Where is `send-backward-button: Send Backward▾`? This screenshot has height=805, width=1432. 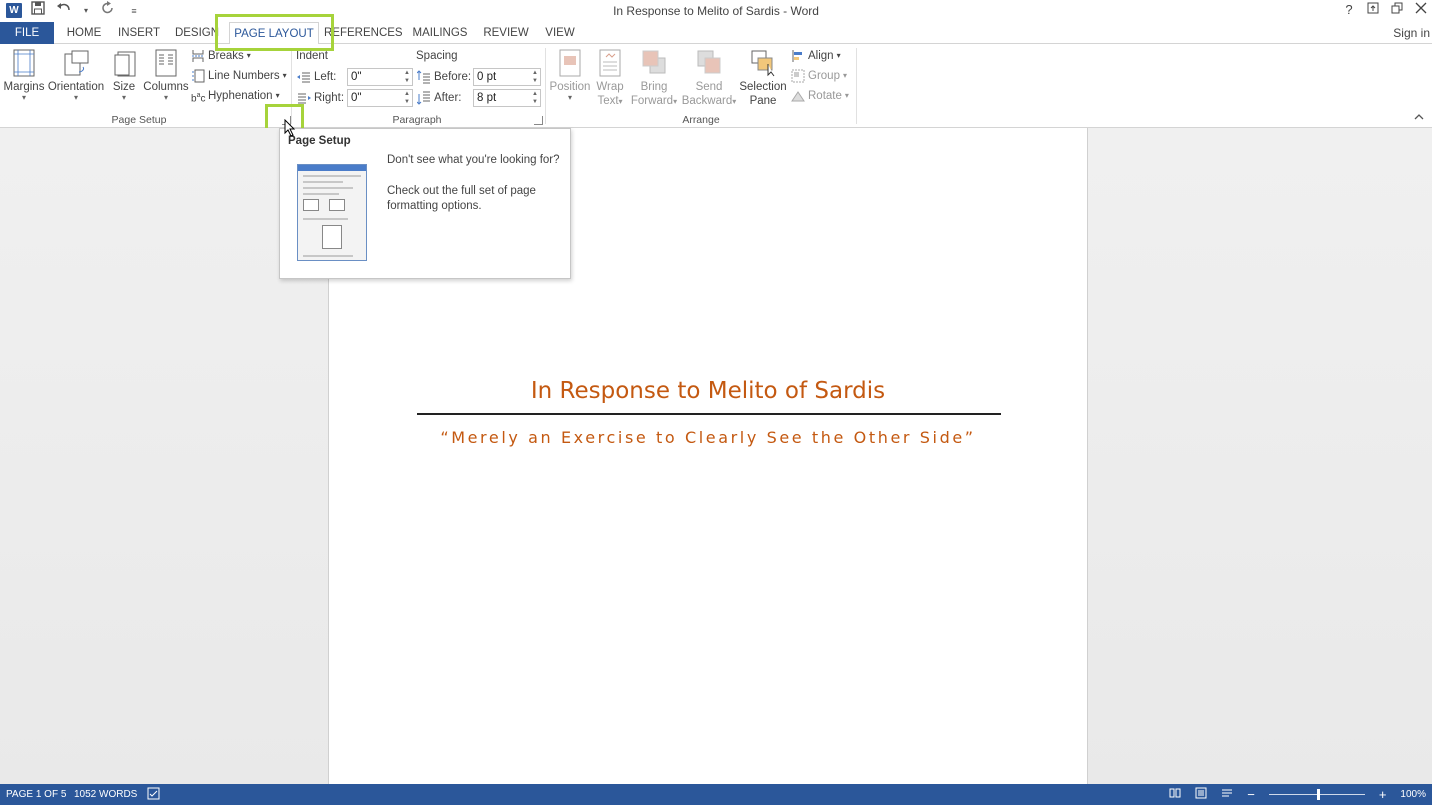
send-backward-button: Send Backward▾ is located at coordinates (709, 78).